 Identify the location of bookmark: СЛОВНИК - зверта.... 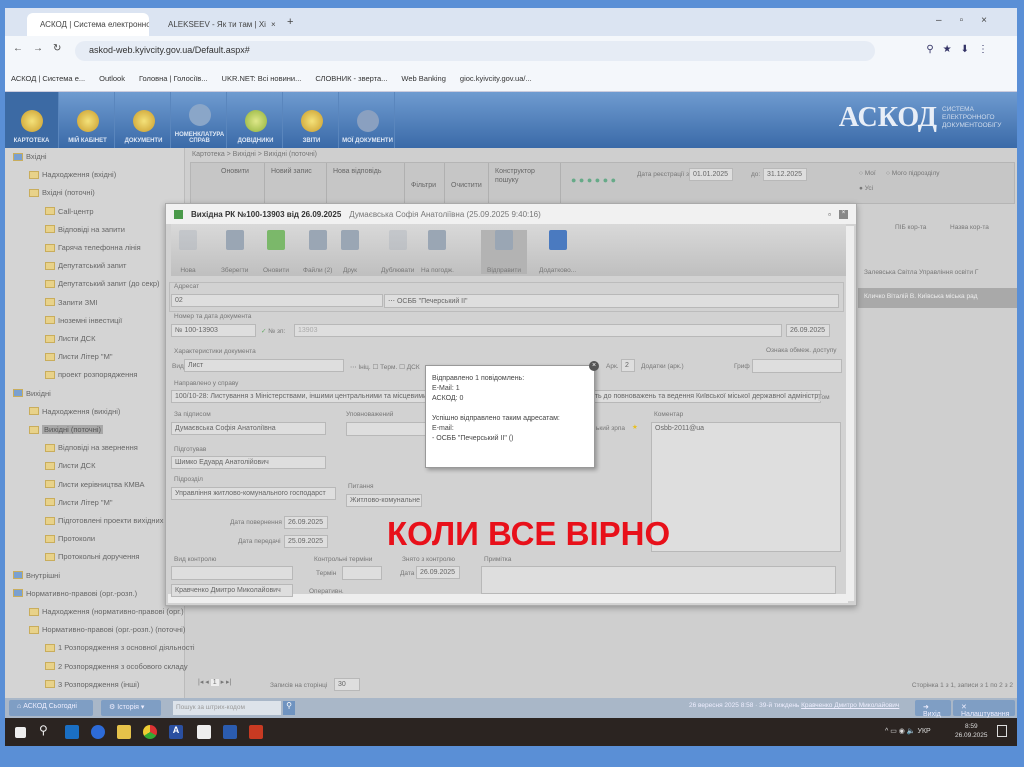
(351, 78).